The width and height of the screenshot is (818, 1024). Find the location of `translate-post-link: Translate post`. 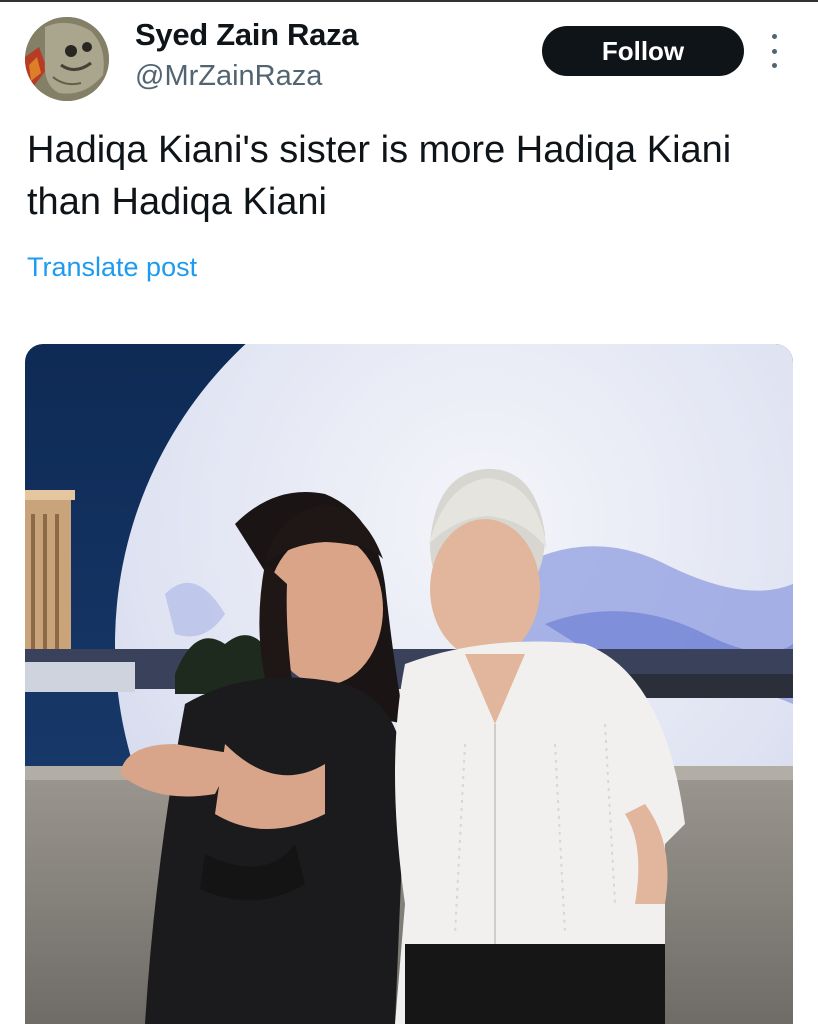

translate-post-link: Translate post is located at coordinates (112, 267).